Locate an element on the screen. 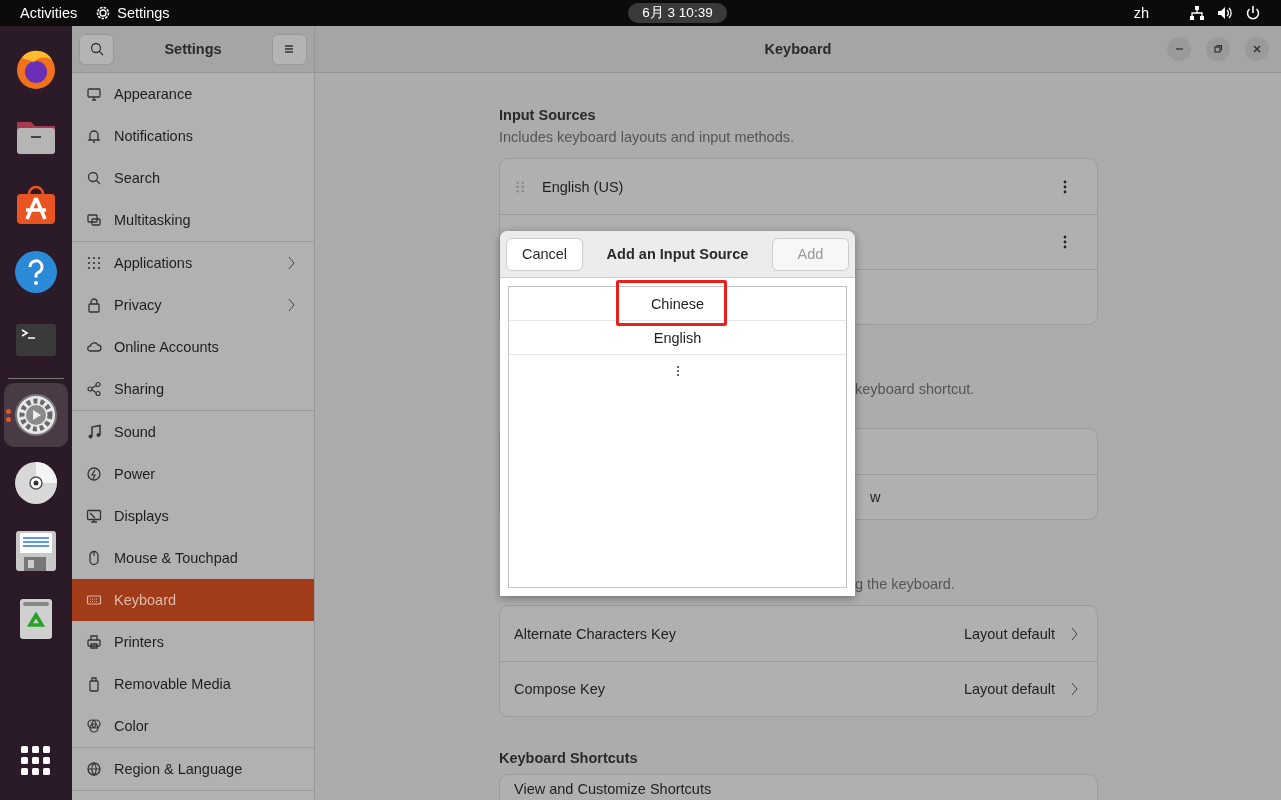 The height and width of the screenshot is (800, 1281). window-title: Keyboard is located at coordinates (798, 49).